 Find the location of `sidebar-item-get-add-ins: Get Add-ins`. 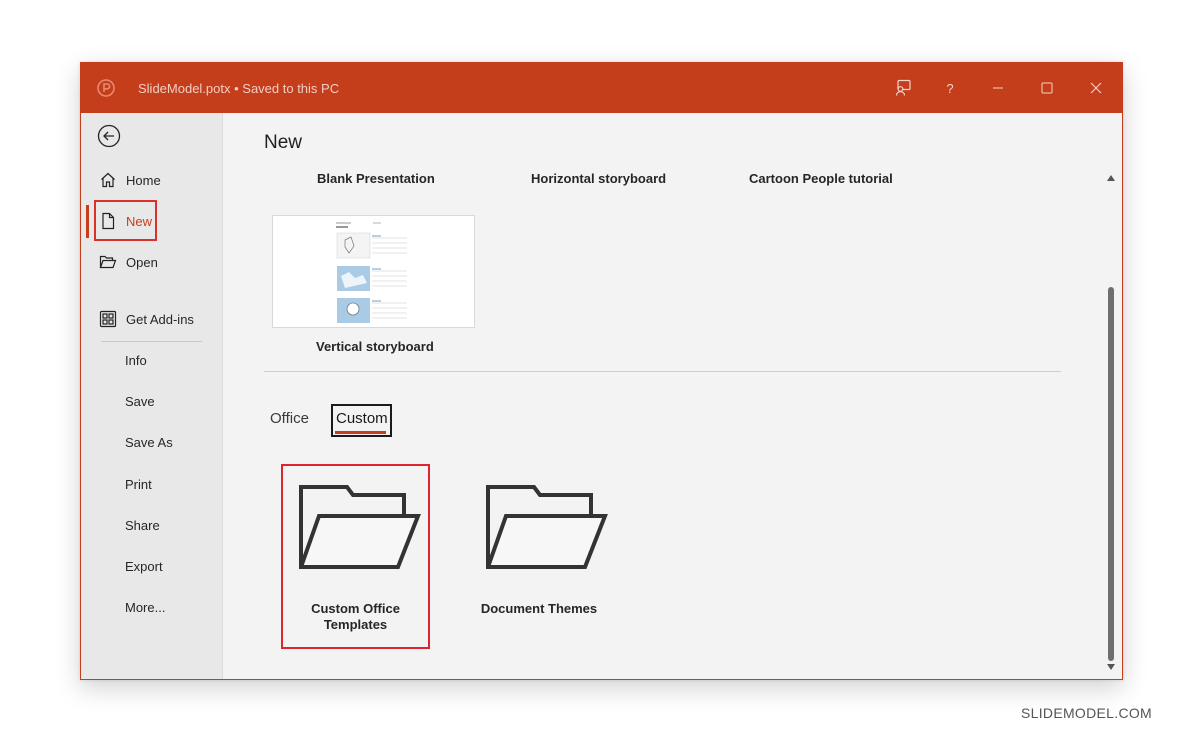

sidebar-item-get-add-ins: Get Add-ins is located at coordinates (146, 319).